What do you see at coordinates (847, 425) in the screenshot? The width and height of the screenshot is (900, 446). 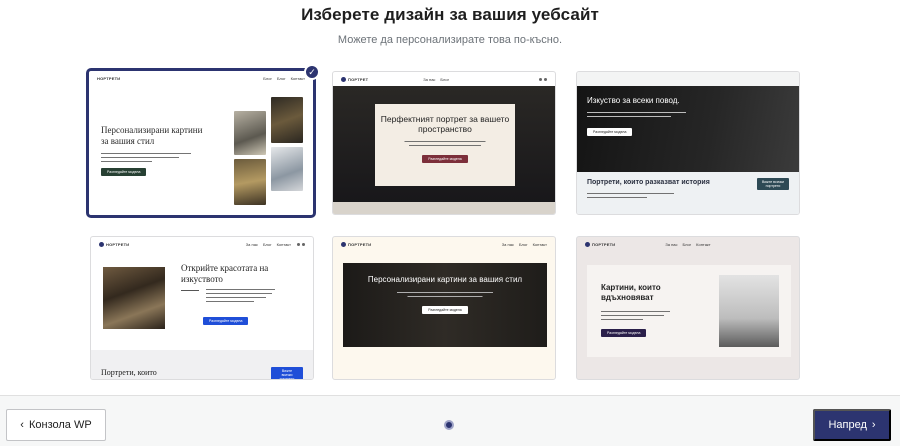 I see `next-button-label: Напред` at bounding box center [847, 425].